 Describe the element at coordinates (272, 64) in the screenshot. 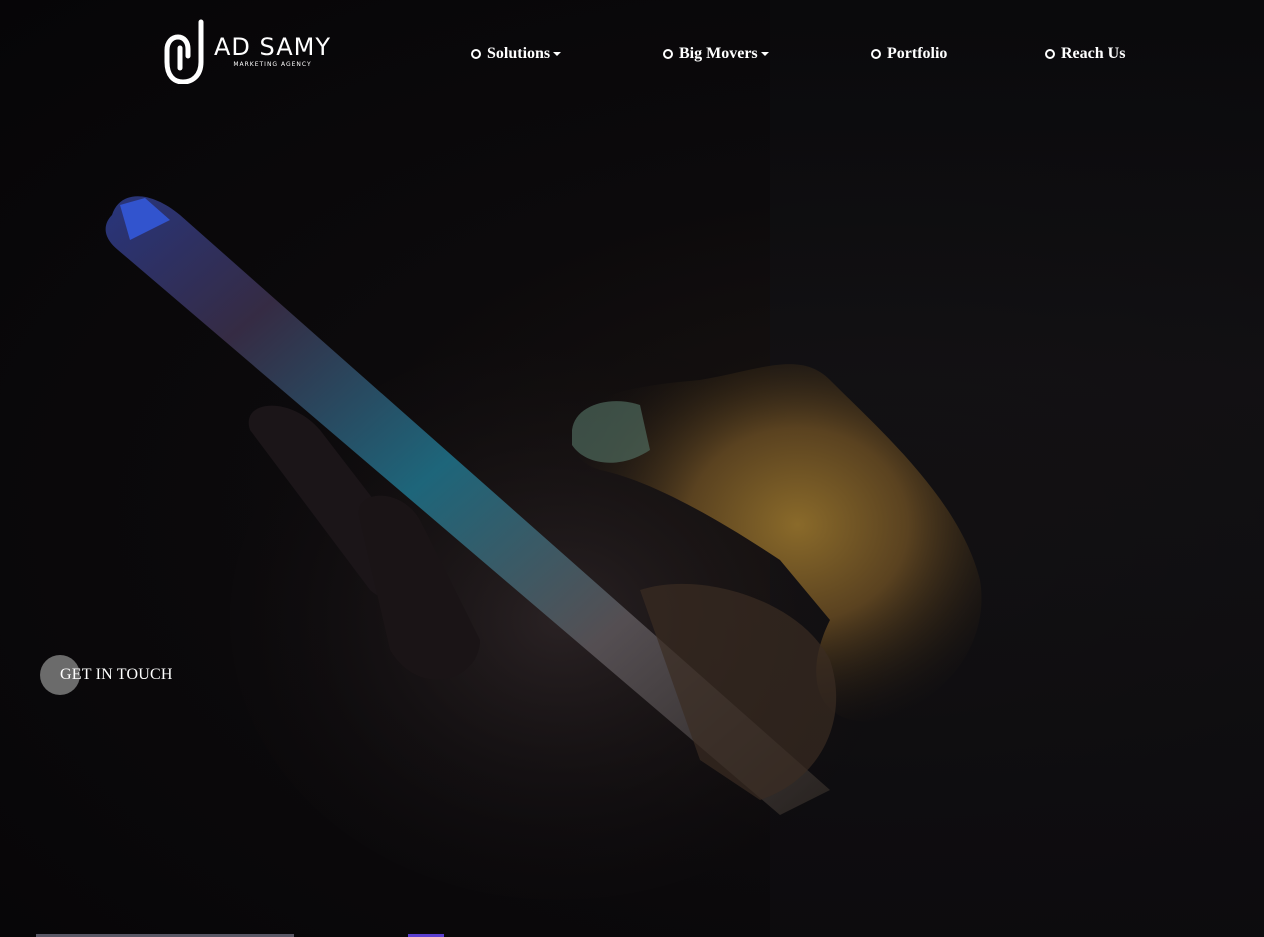

I see `brand-tagline: MARKETING AGENCY` at that location.